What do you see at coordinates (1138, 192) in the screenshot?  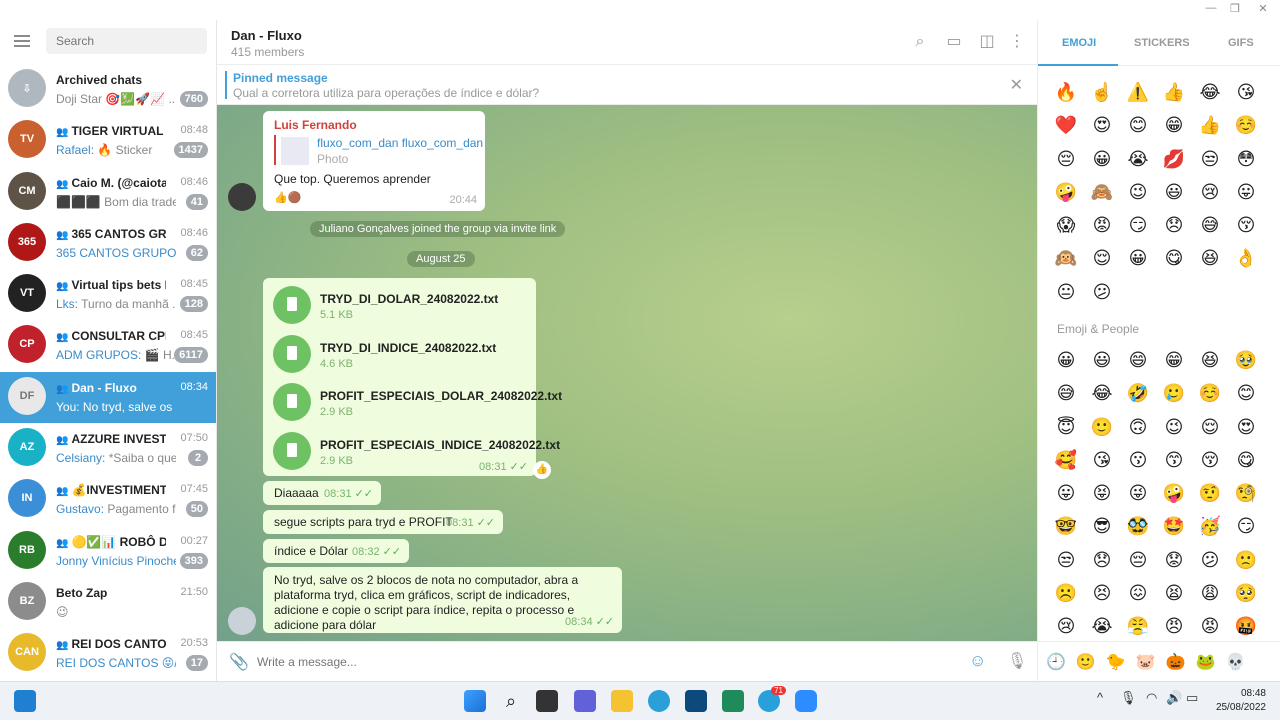 I see `emoji-item: 😉` at bounding box center [1138, 192].